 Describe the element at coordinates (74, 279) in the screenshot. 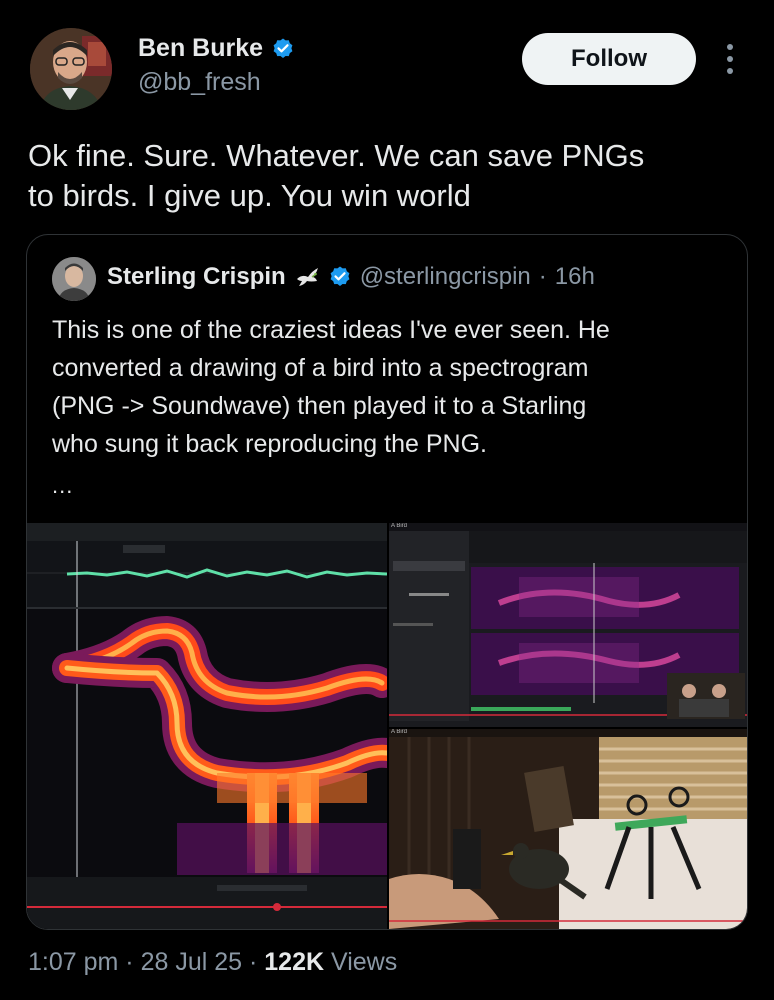

I see `quoted-author-avatar` at that location.